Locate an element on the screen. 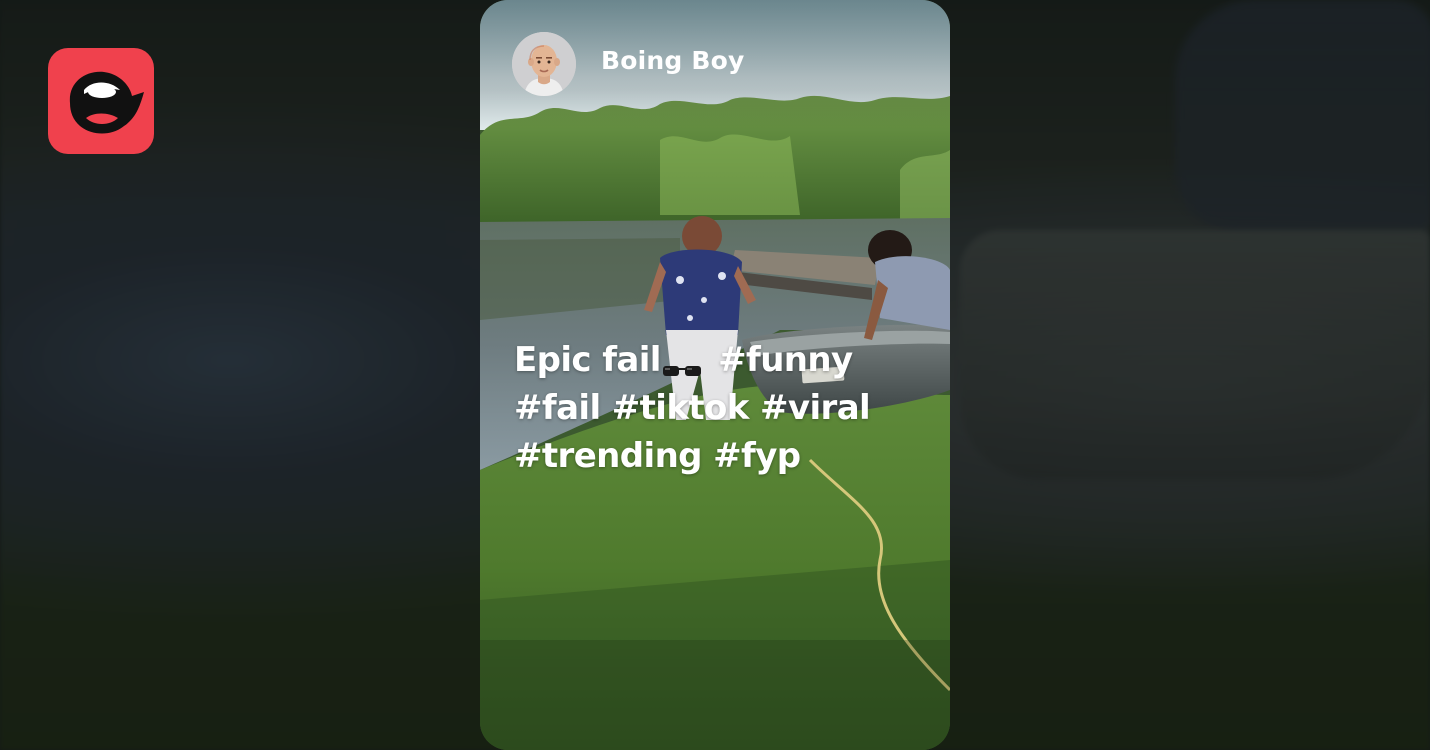 The width and height of the screenshot is (1430, 750). caption-line-1: Epic fail #funny is located at coordinates (714, 360).